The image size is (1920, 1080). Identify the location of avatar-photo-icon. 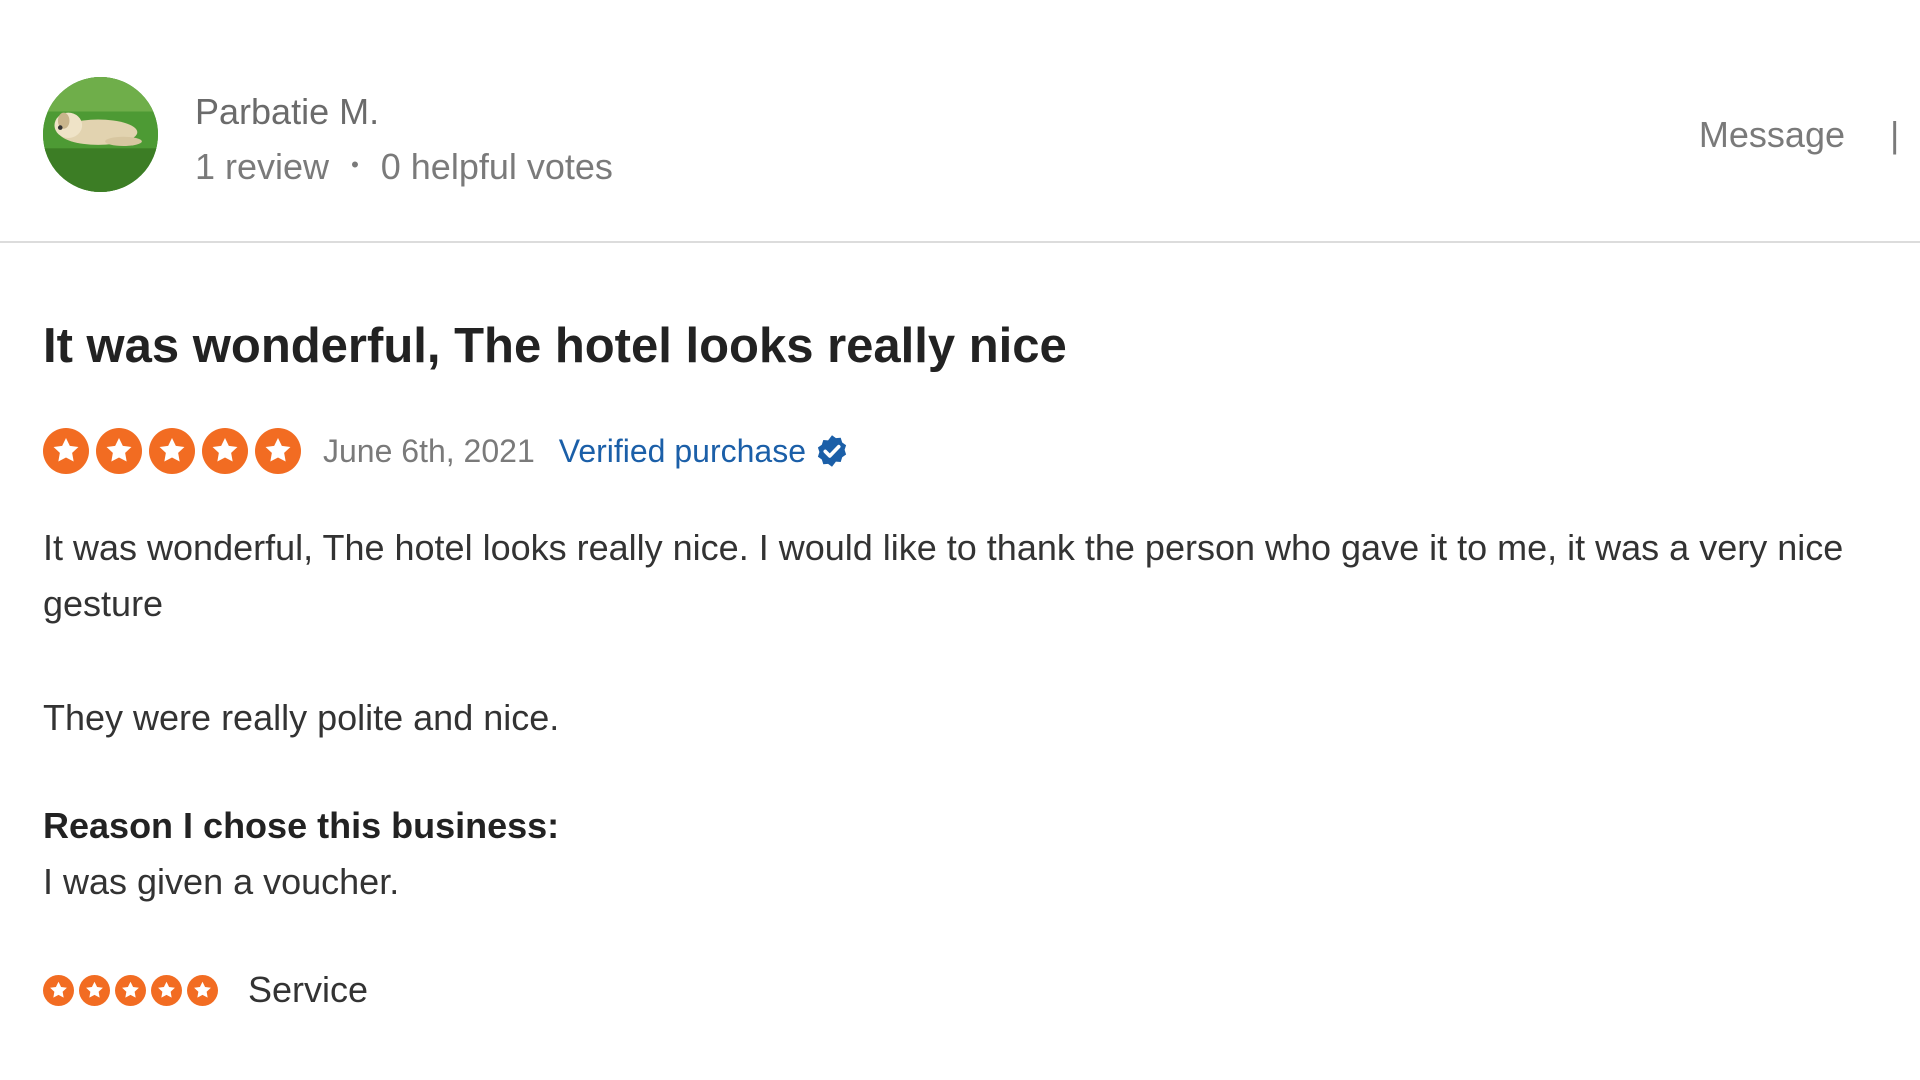
(100, 134).